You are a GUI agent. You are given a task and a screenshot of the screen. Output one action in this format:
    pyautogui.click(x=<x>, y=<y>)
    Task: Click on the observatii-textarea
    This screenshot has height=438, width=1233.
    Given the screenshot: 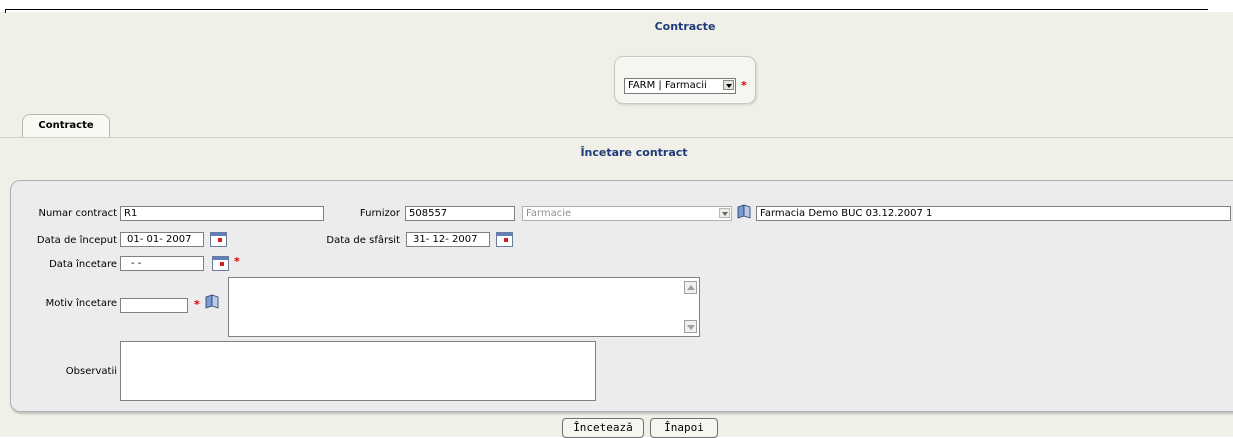 What is the action you would take?
    pyautogui.click(x=358, y=371)
    